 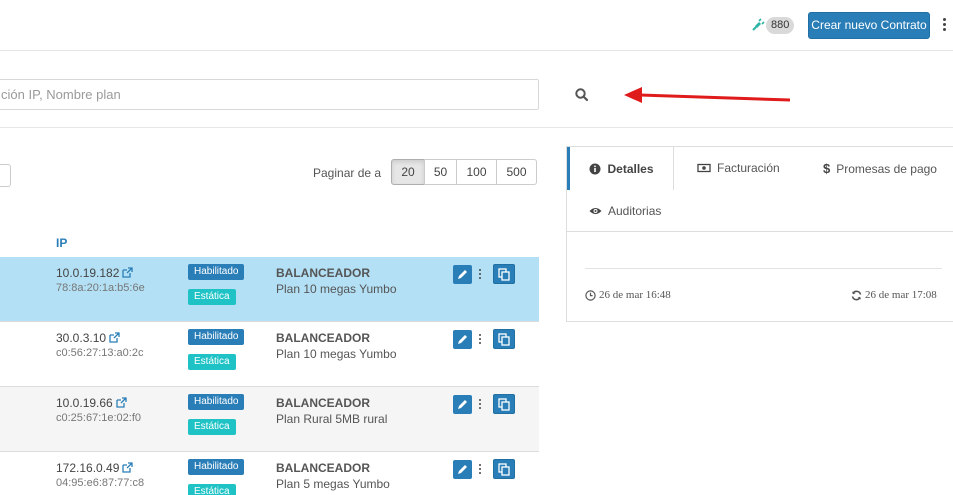 What do you see at coordinates (476, 25) in the screenshot?
I see `top-bar: 880 Crear nuevo Contrato` at bounding box center [476, 25].